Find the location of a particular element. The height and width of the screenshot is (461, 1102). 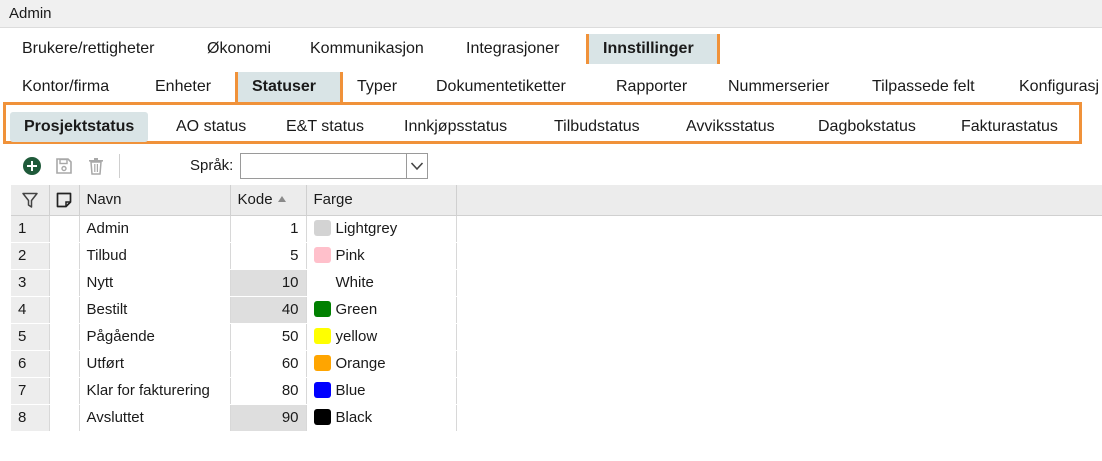

row-number: 5 is located at coordinates (30, 337).